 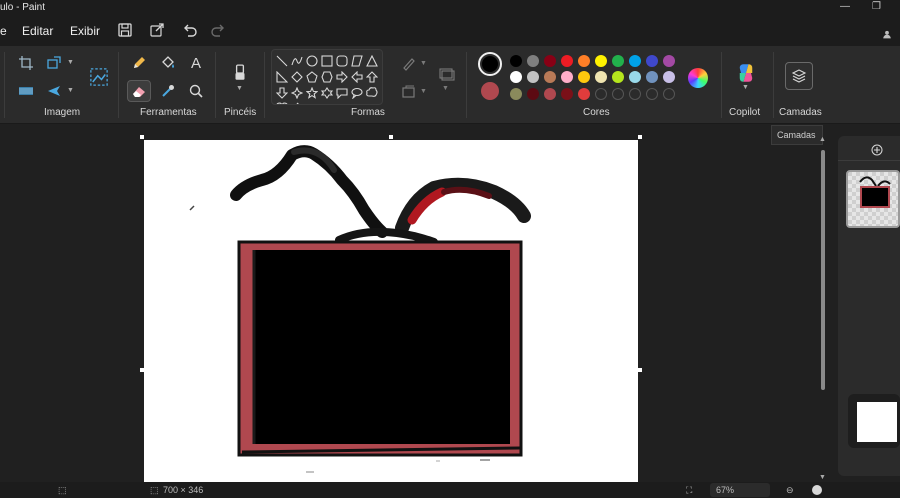 What do you see at coordinates (372, 92) in the screenshot?
I see `cloud-callout-shape-icon` at bounding box center [372, 92].